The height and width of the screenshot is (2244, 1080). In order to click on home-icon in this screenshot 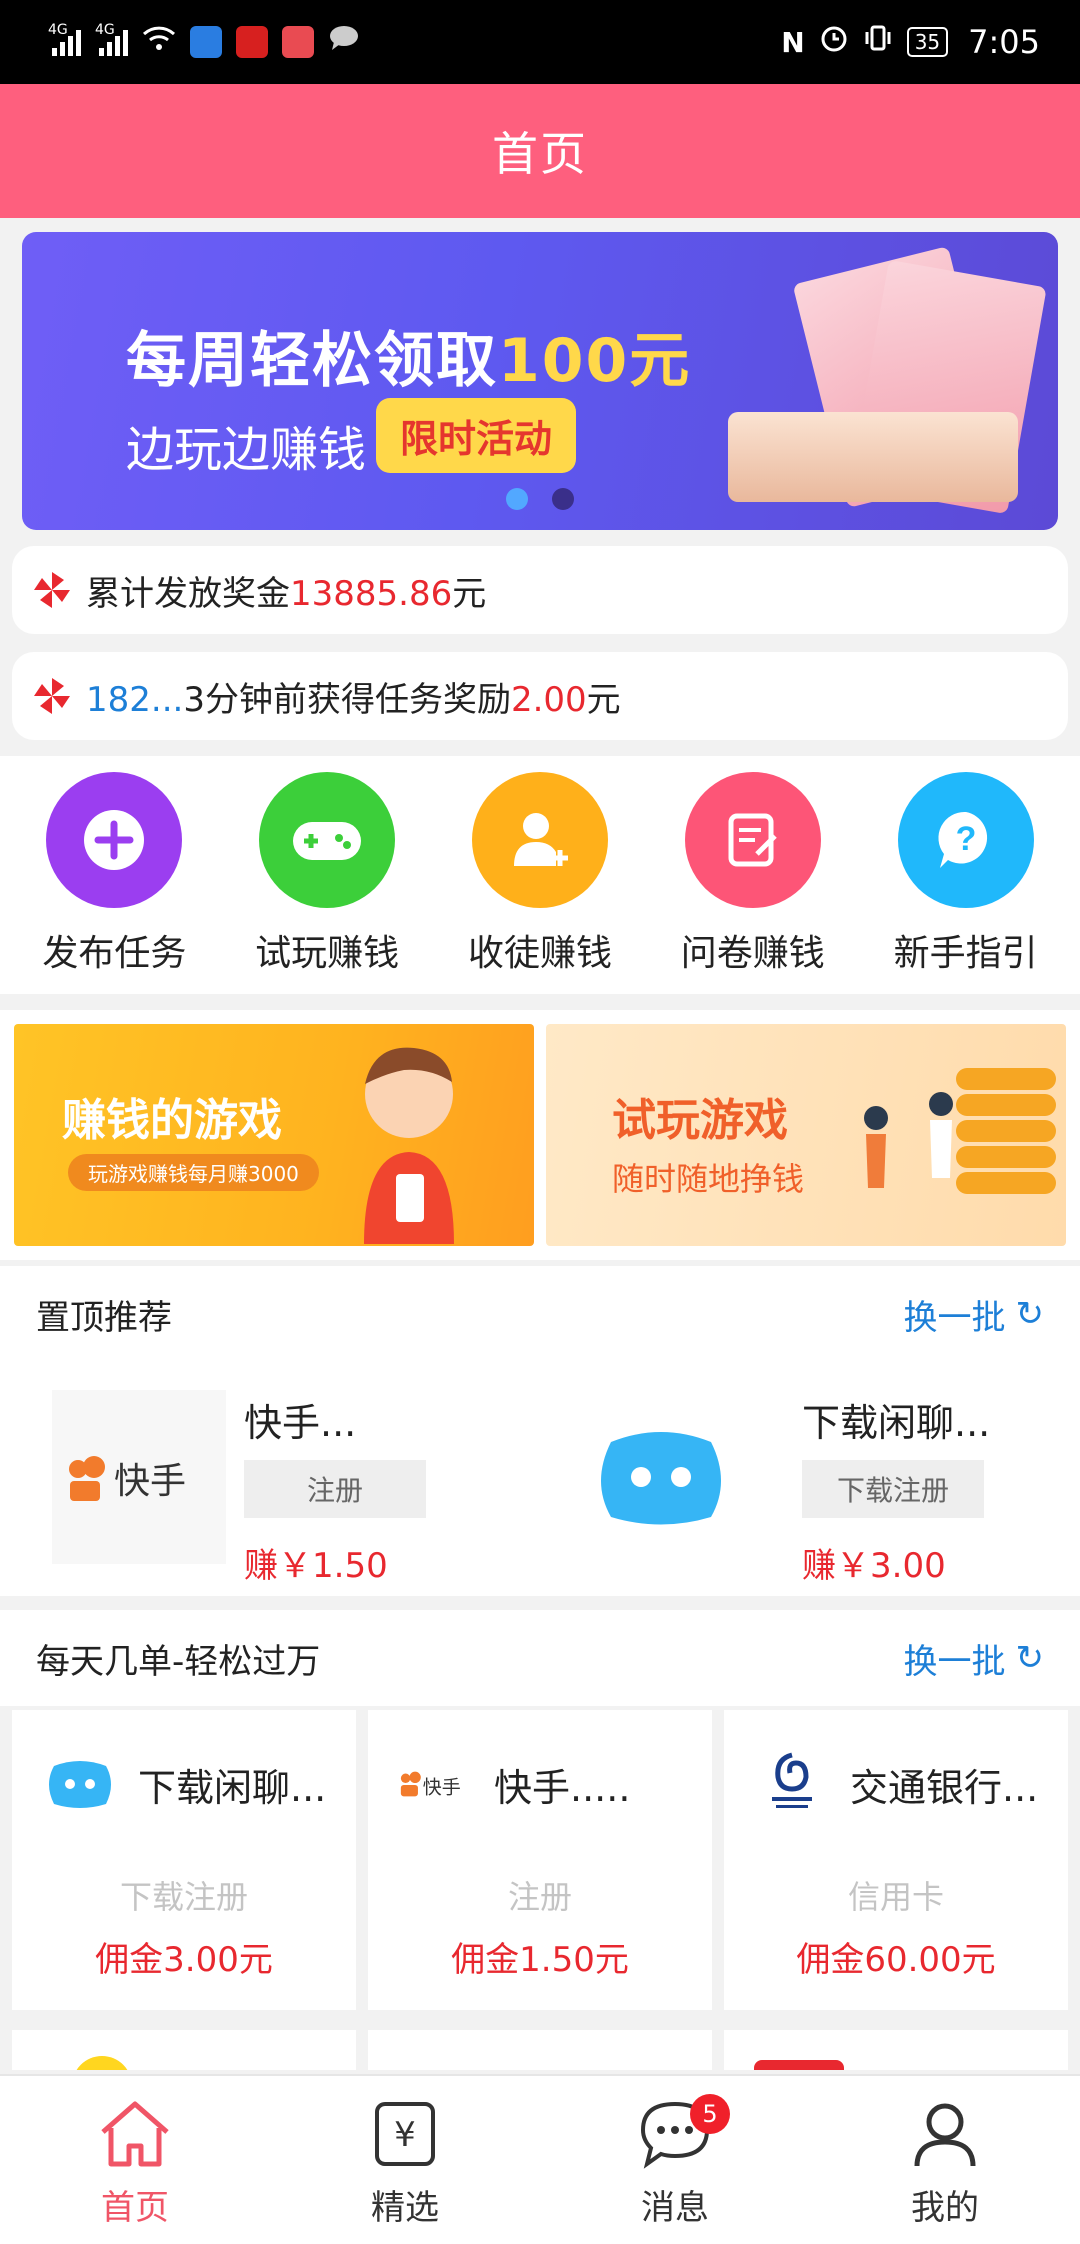, I will do `click(135, 2136)`.